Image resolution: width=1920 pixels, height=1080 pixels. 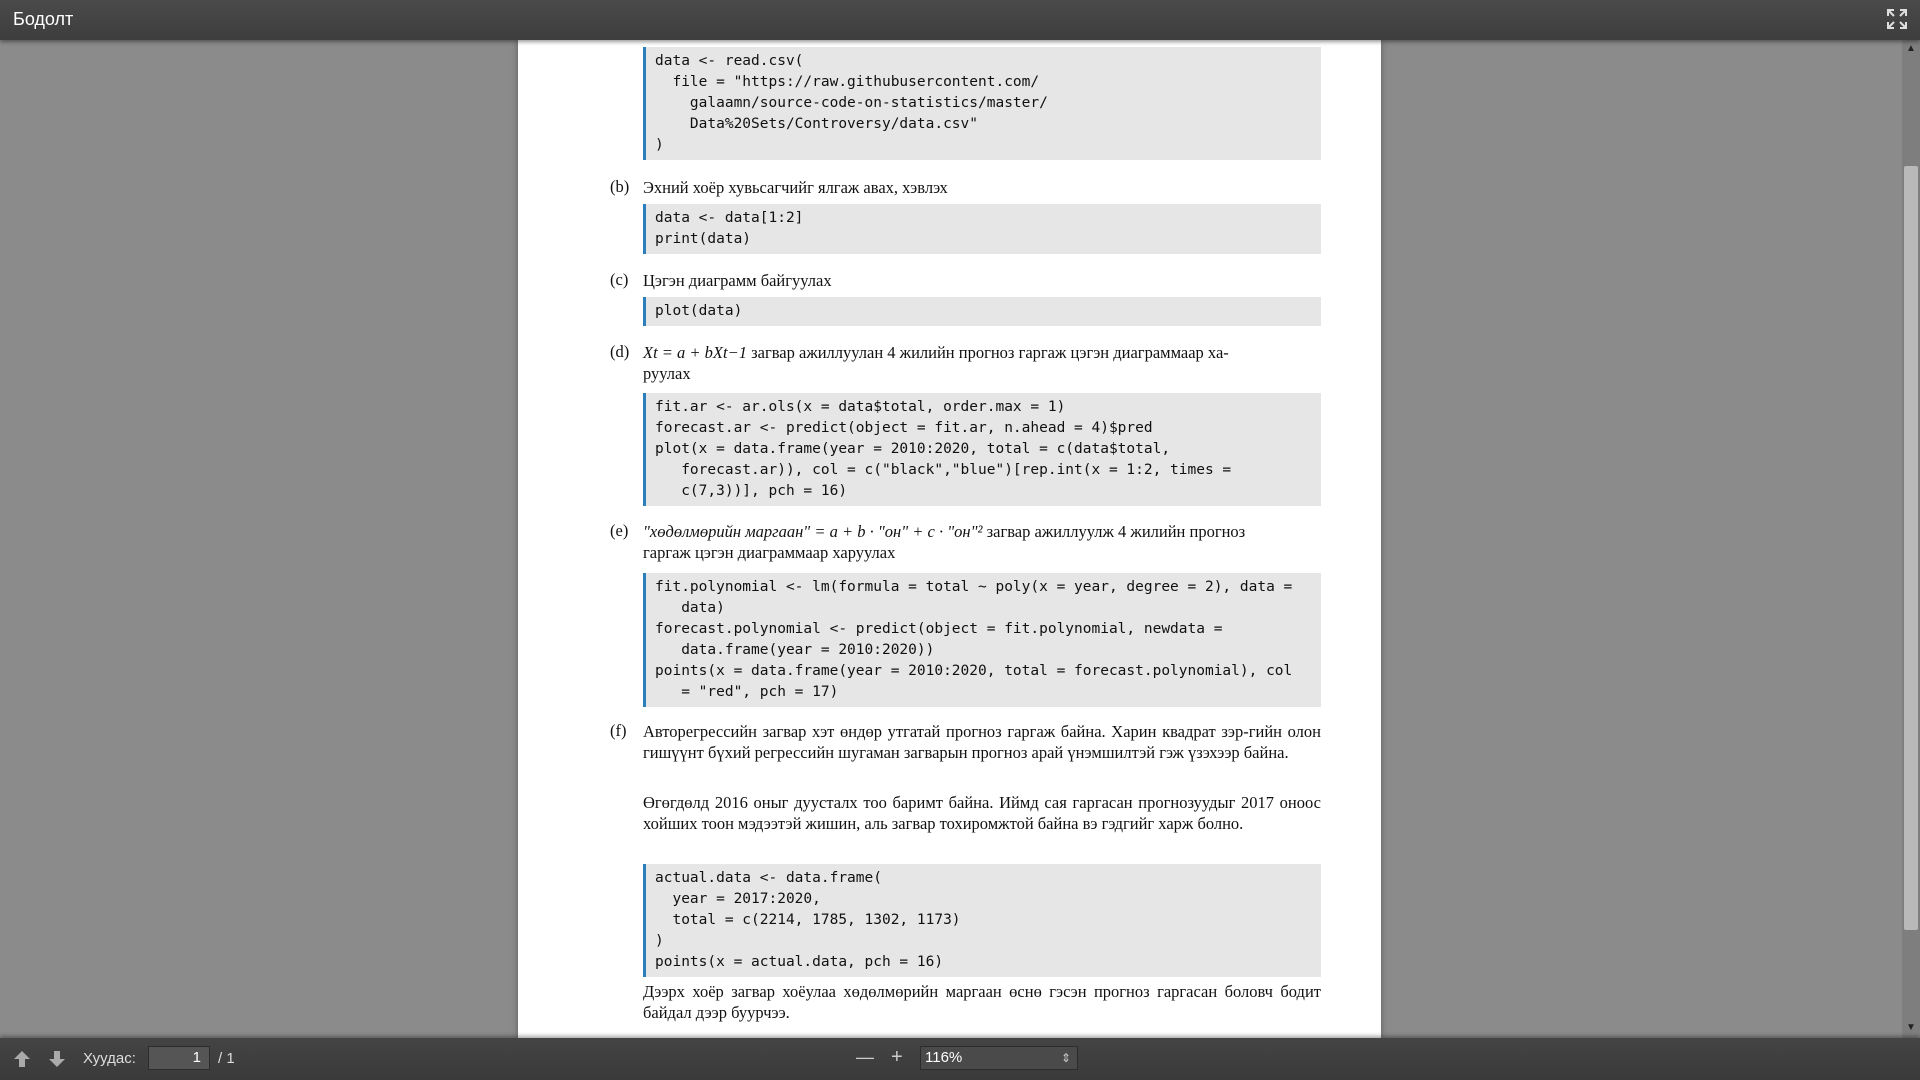 I want to click on document-title: Бодолт, so click(x=43, y=19).